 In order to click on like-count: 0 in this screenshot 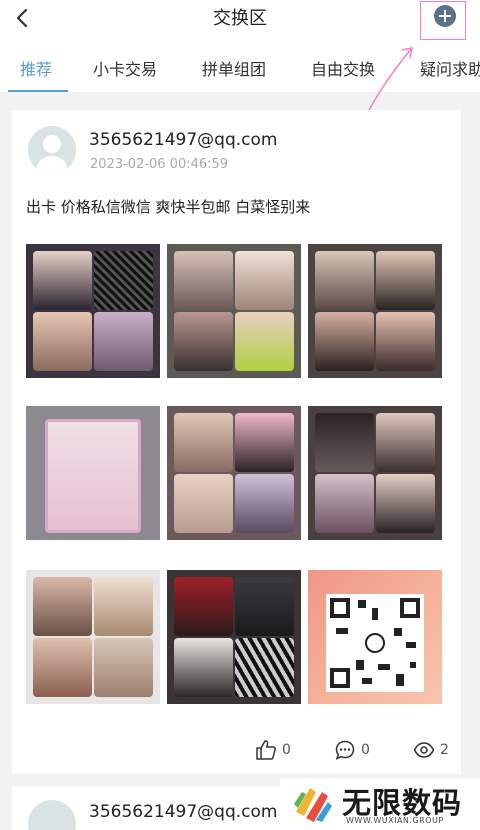, I will do `click(286, 750)`.